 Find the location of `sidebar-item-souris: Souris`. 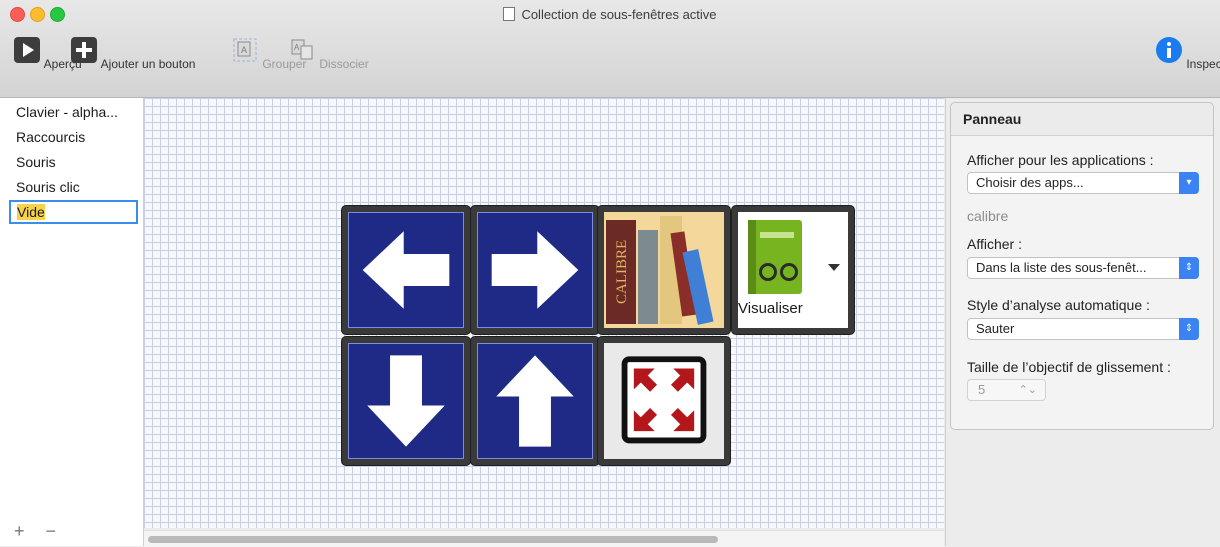

sidebar-item-souris: Souris is located at coordinates (71, 162).